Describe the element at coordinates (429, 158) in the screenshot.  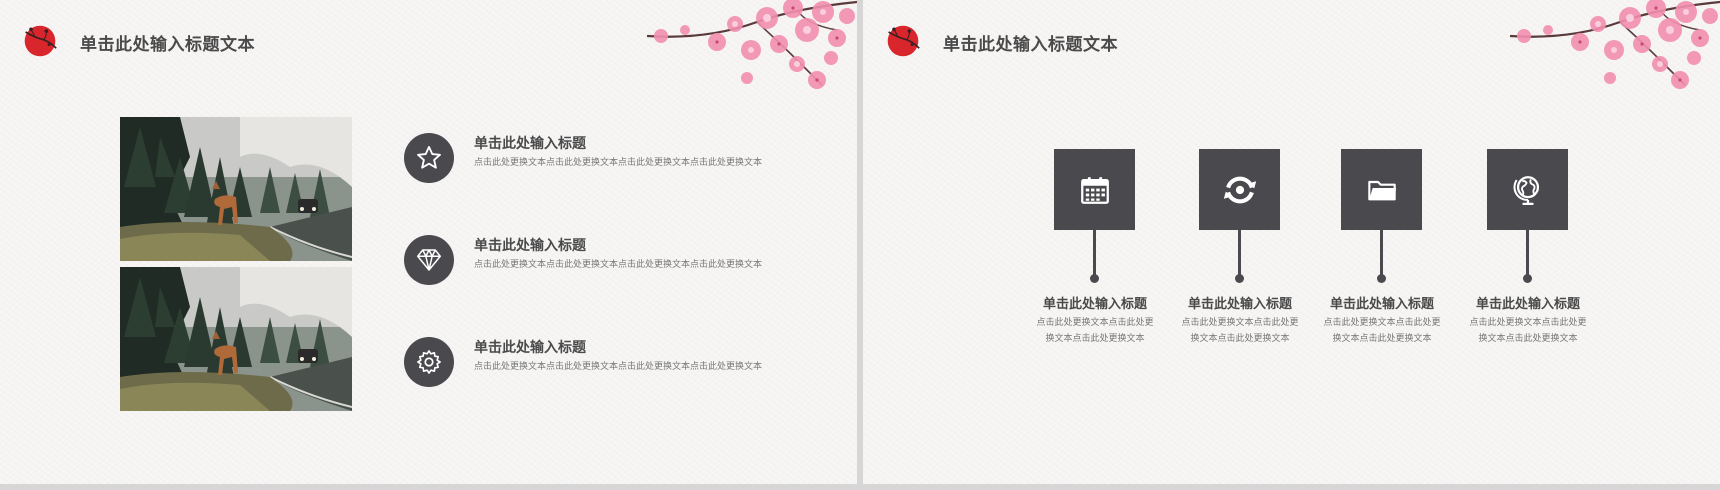
I see `star-icon` at that location.